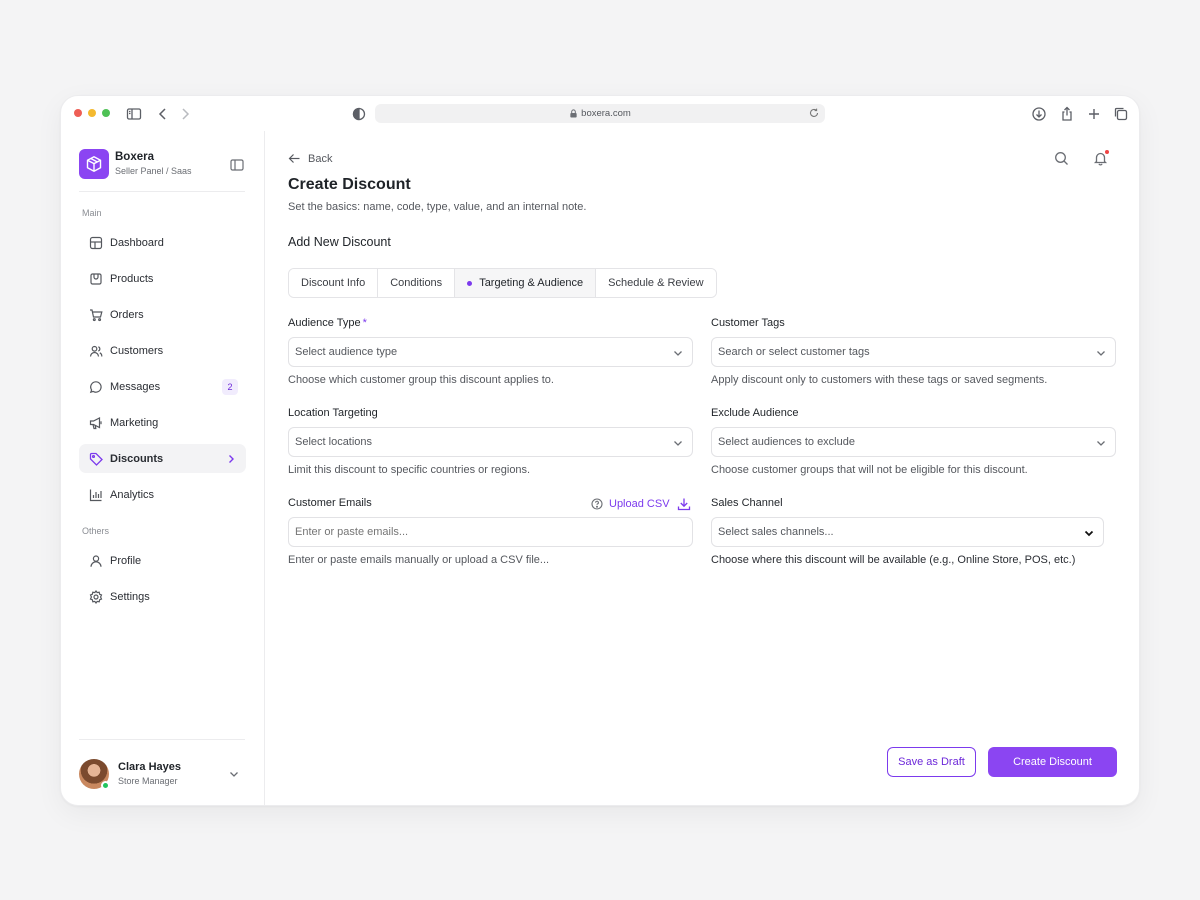  What do you see at coordinates (96, 495) in the screenshot?
I see `bar-chart-icon` at bounding box center [96, 495].